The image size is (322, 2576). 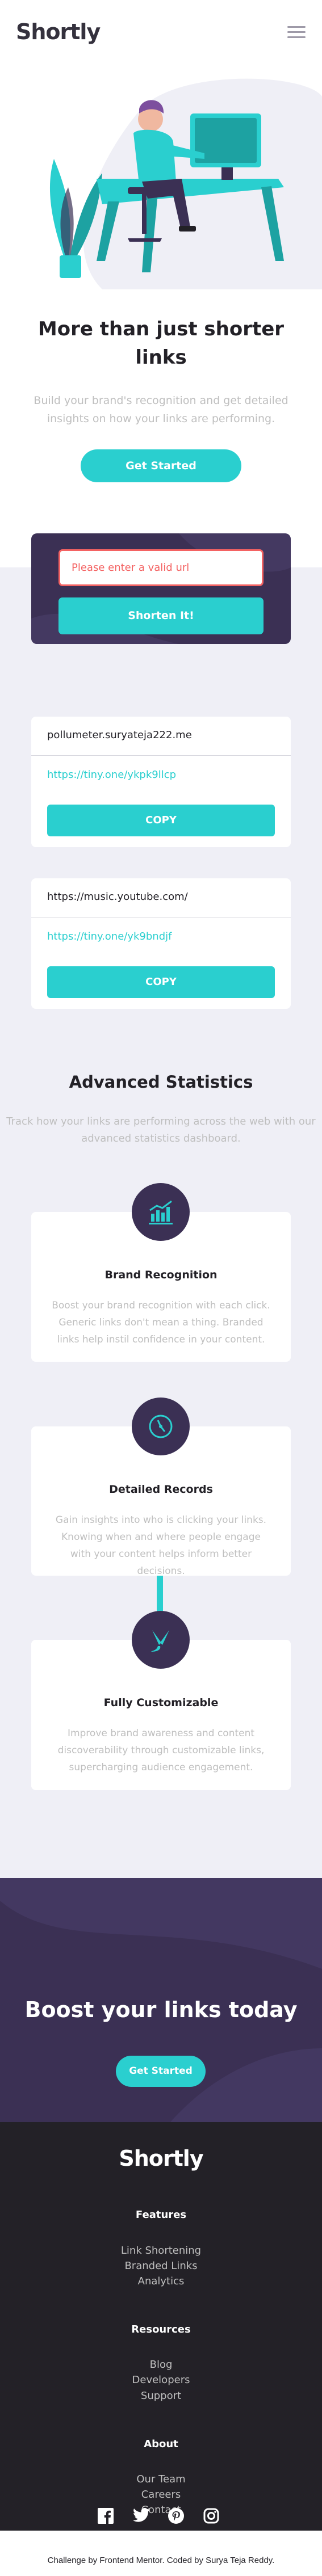 What do you see at coordinates (58, 31) in the screenshot?
I see `logo: Shortly` at bounding box center [58, 31].